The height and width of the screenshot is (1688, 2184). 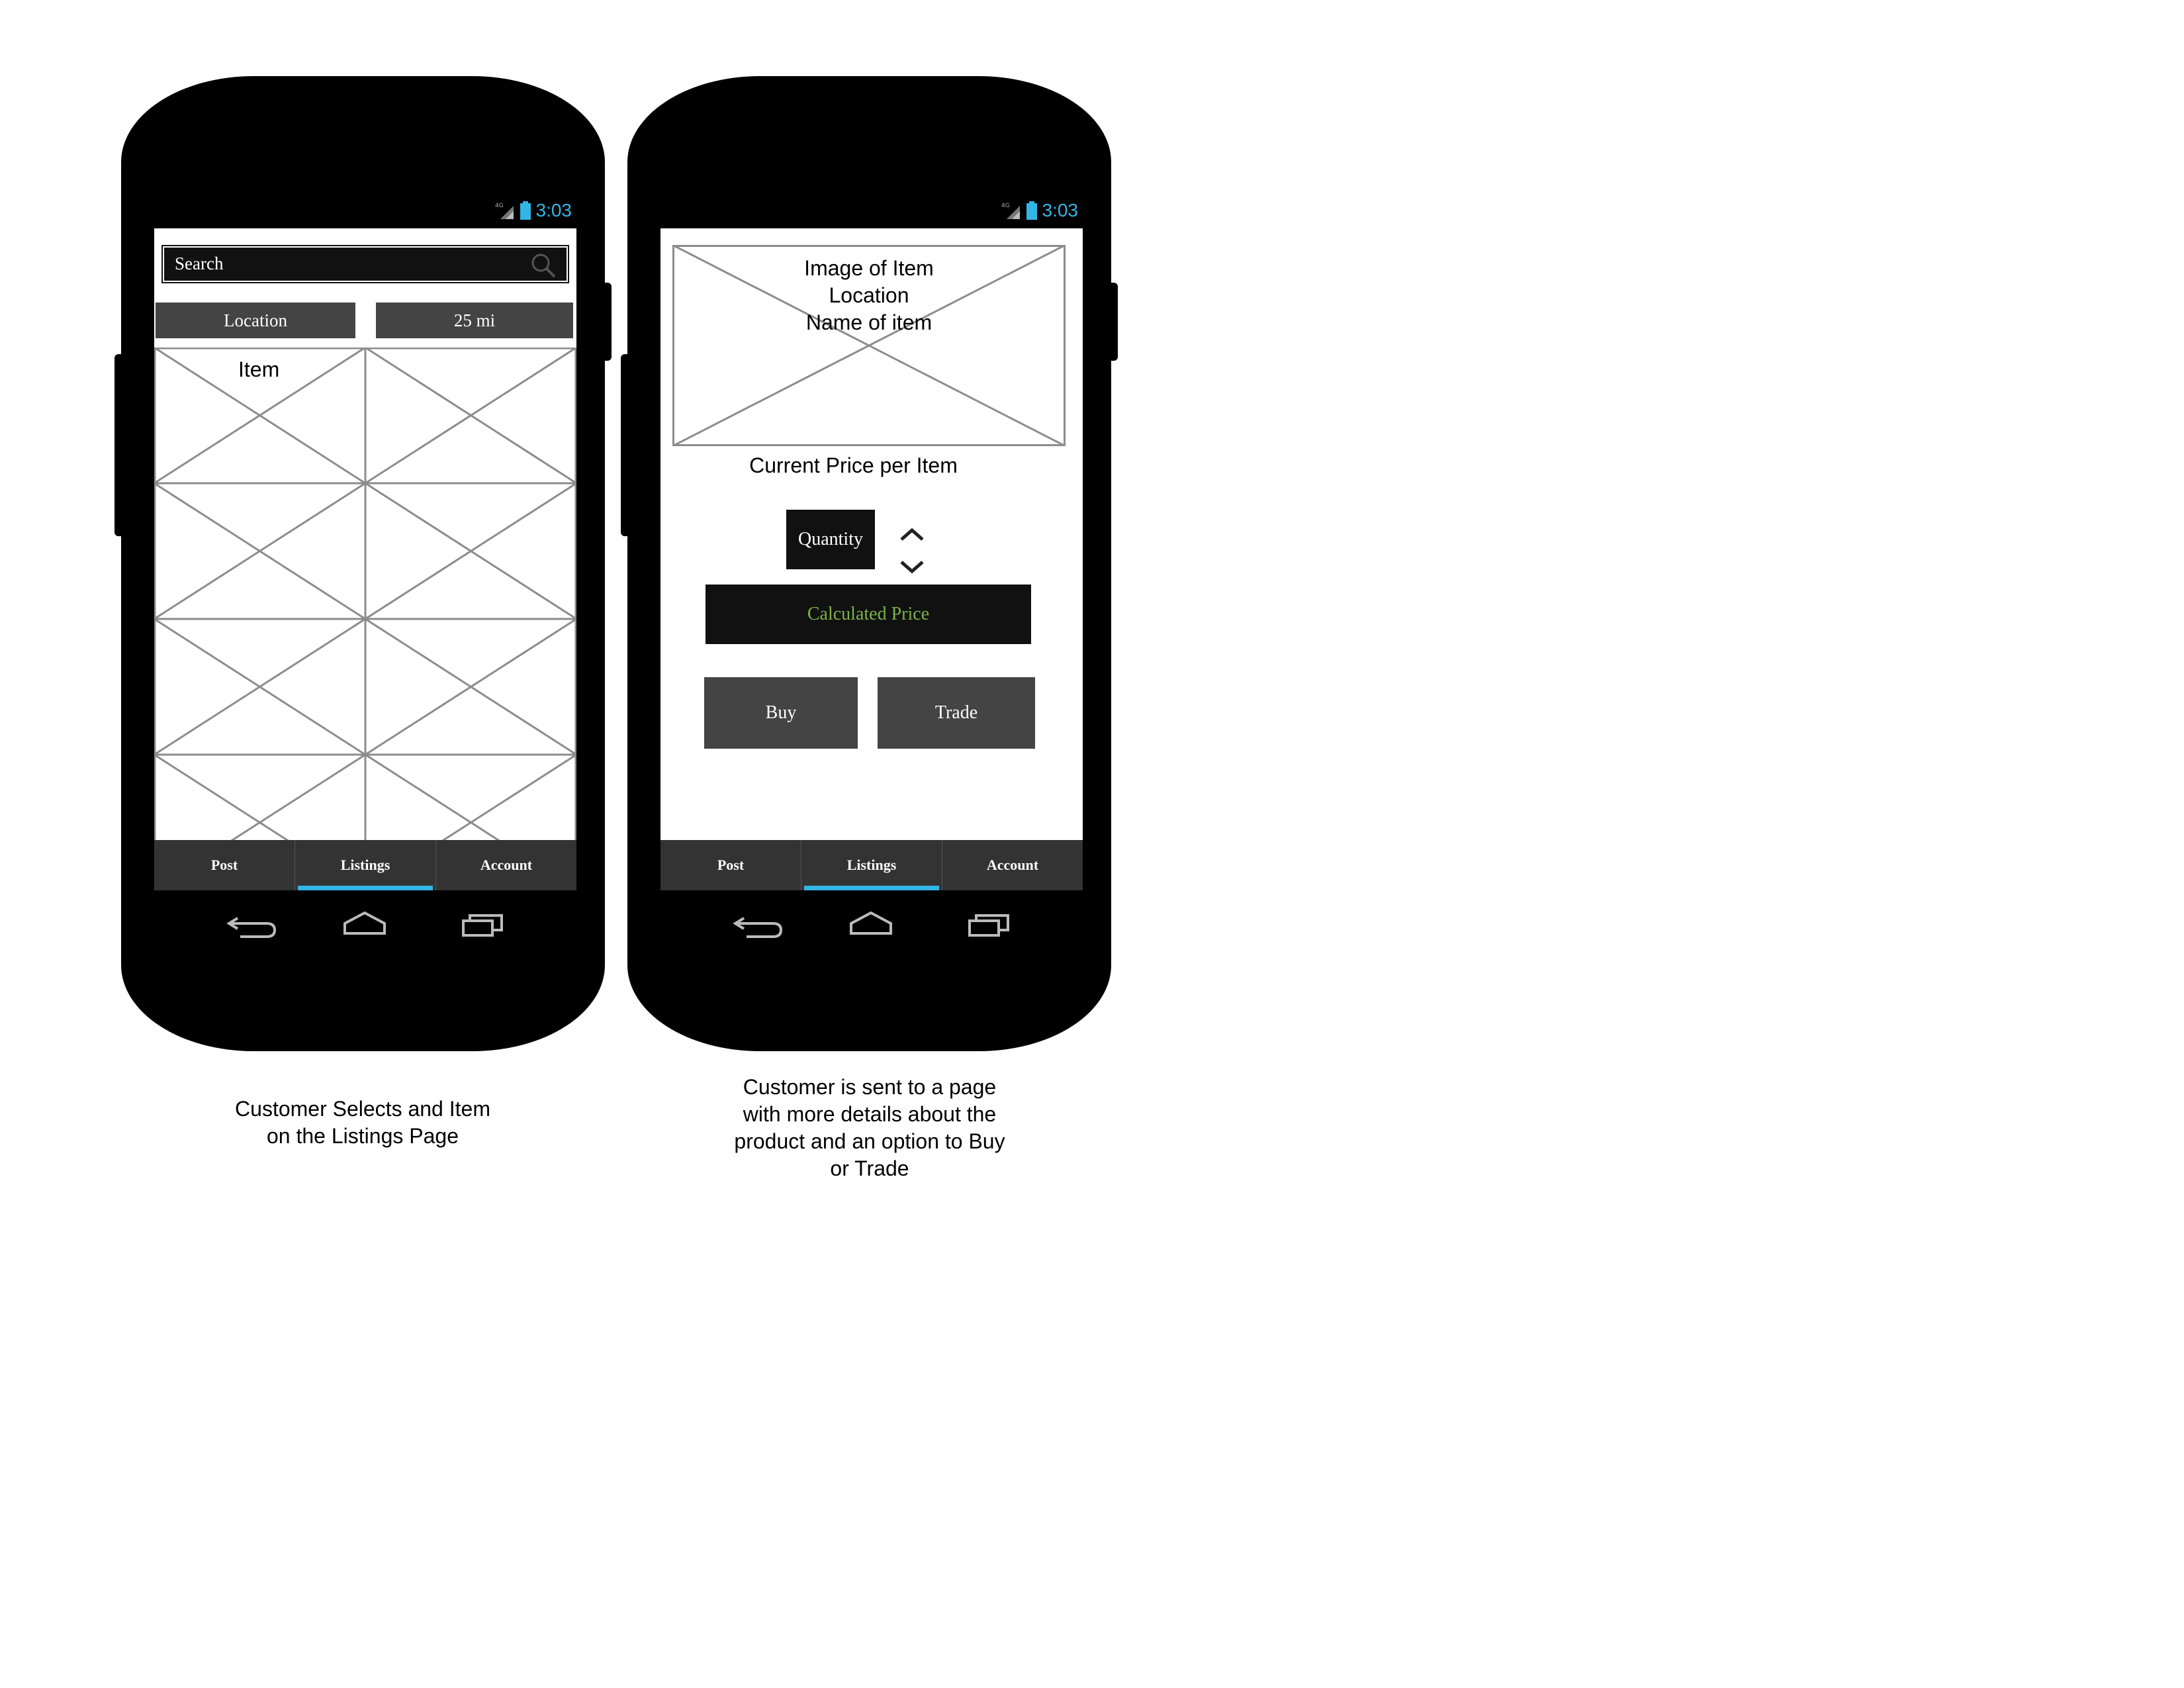 I want to click on search-input: Search, so click(x=365, y=264).